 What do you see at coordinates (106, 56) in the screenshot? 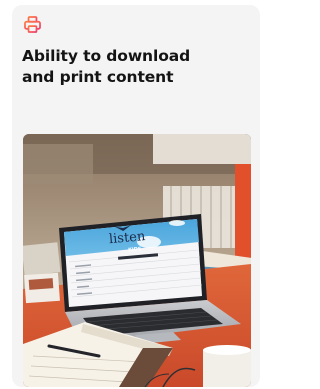
I see `feature-title-line1: Ability to download` at bounding box center [106, 56].